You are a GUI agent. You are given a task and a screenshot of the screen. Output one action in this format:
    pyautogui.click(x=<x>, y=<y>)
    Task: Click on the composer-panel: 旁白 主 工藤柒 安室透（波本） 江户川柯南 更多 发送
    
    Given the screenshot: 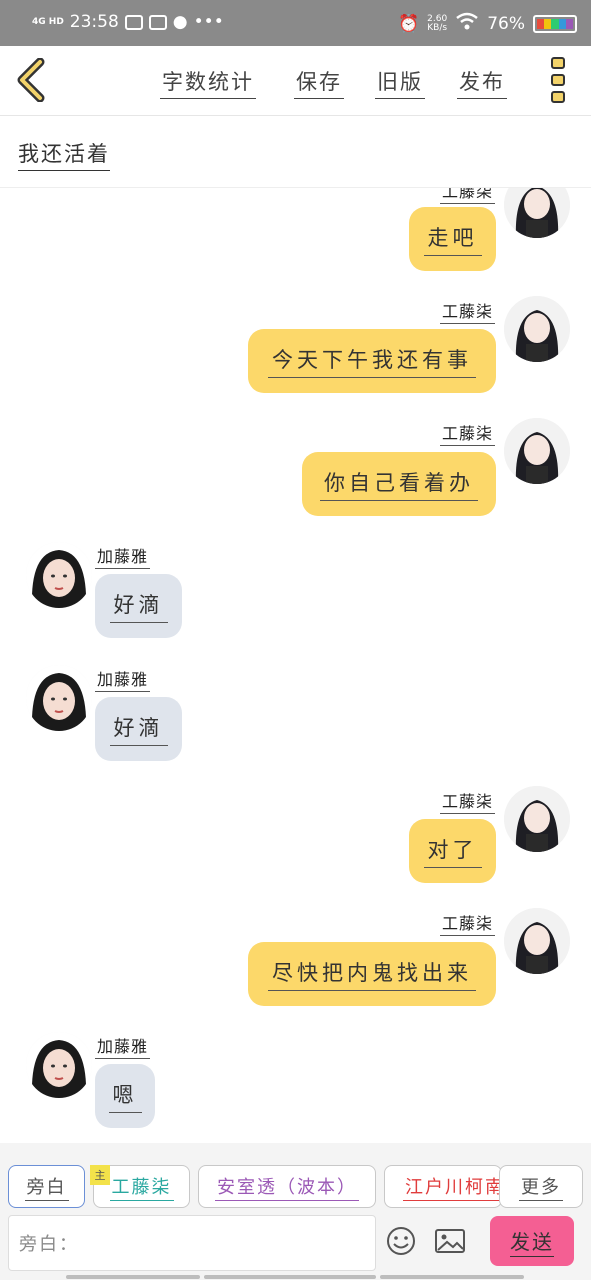 What is the action you would take?
    pyautogui.click(x=295, y=1211)
    